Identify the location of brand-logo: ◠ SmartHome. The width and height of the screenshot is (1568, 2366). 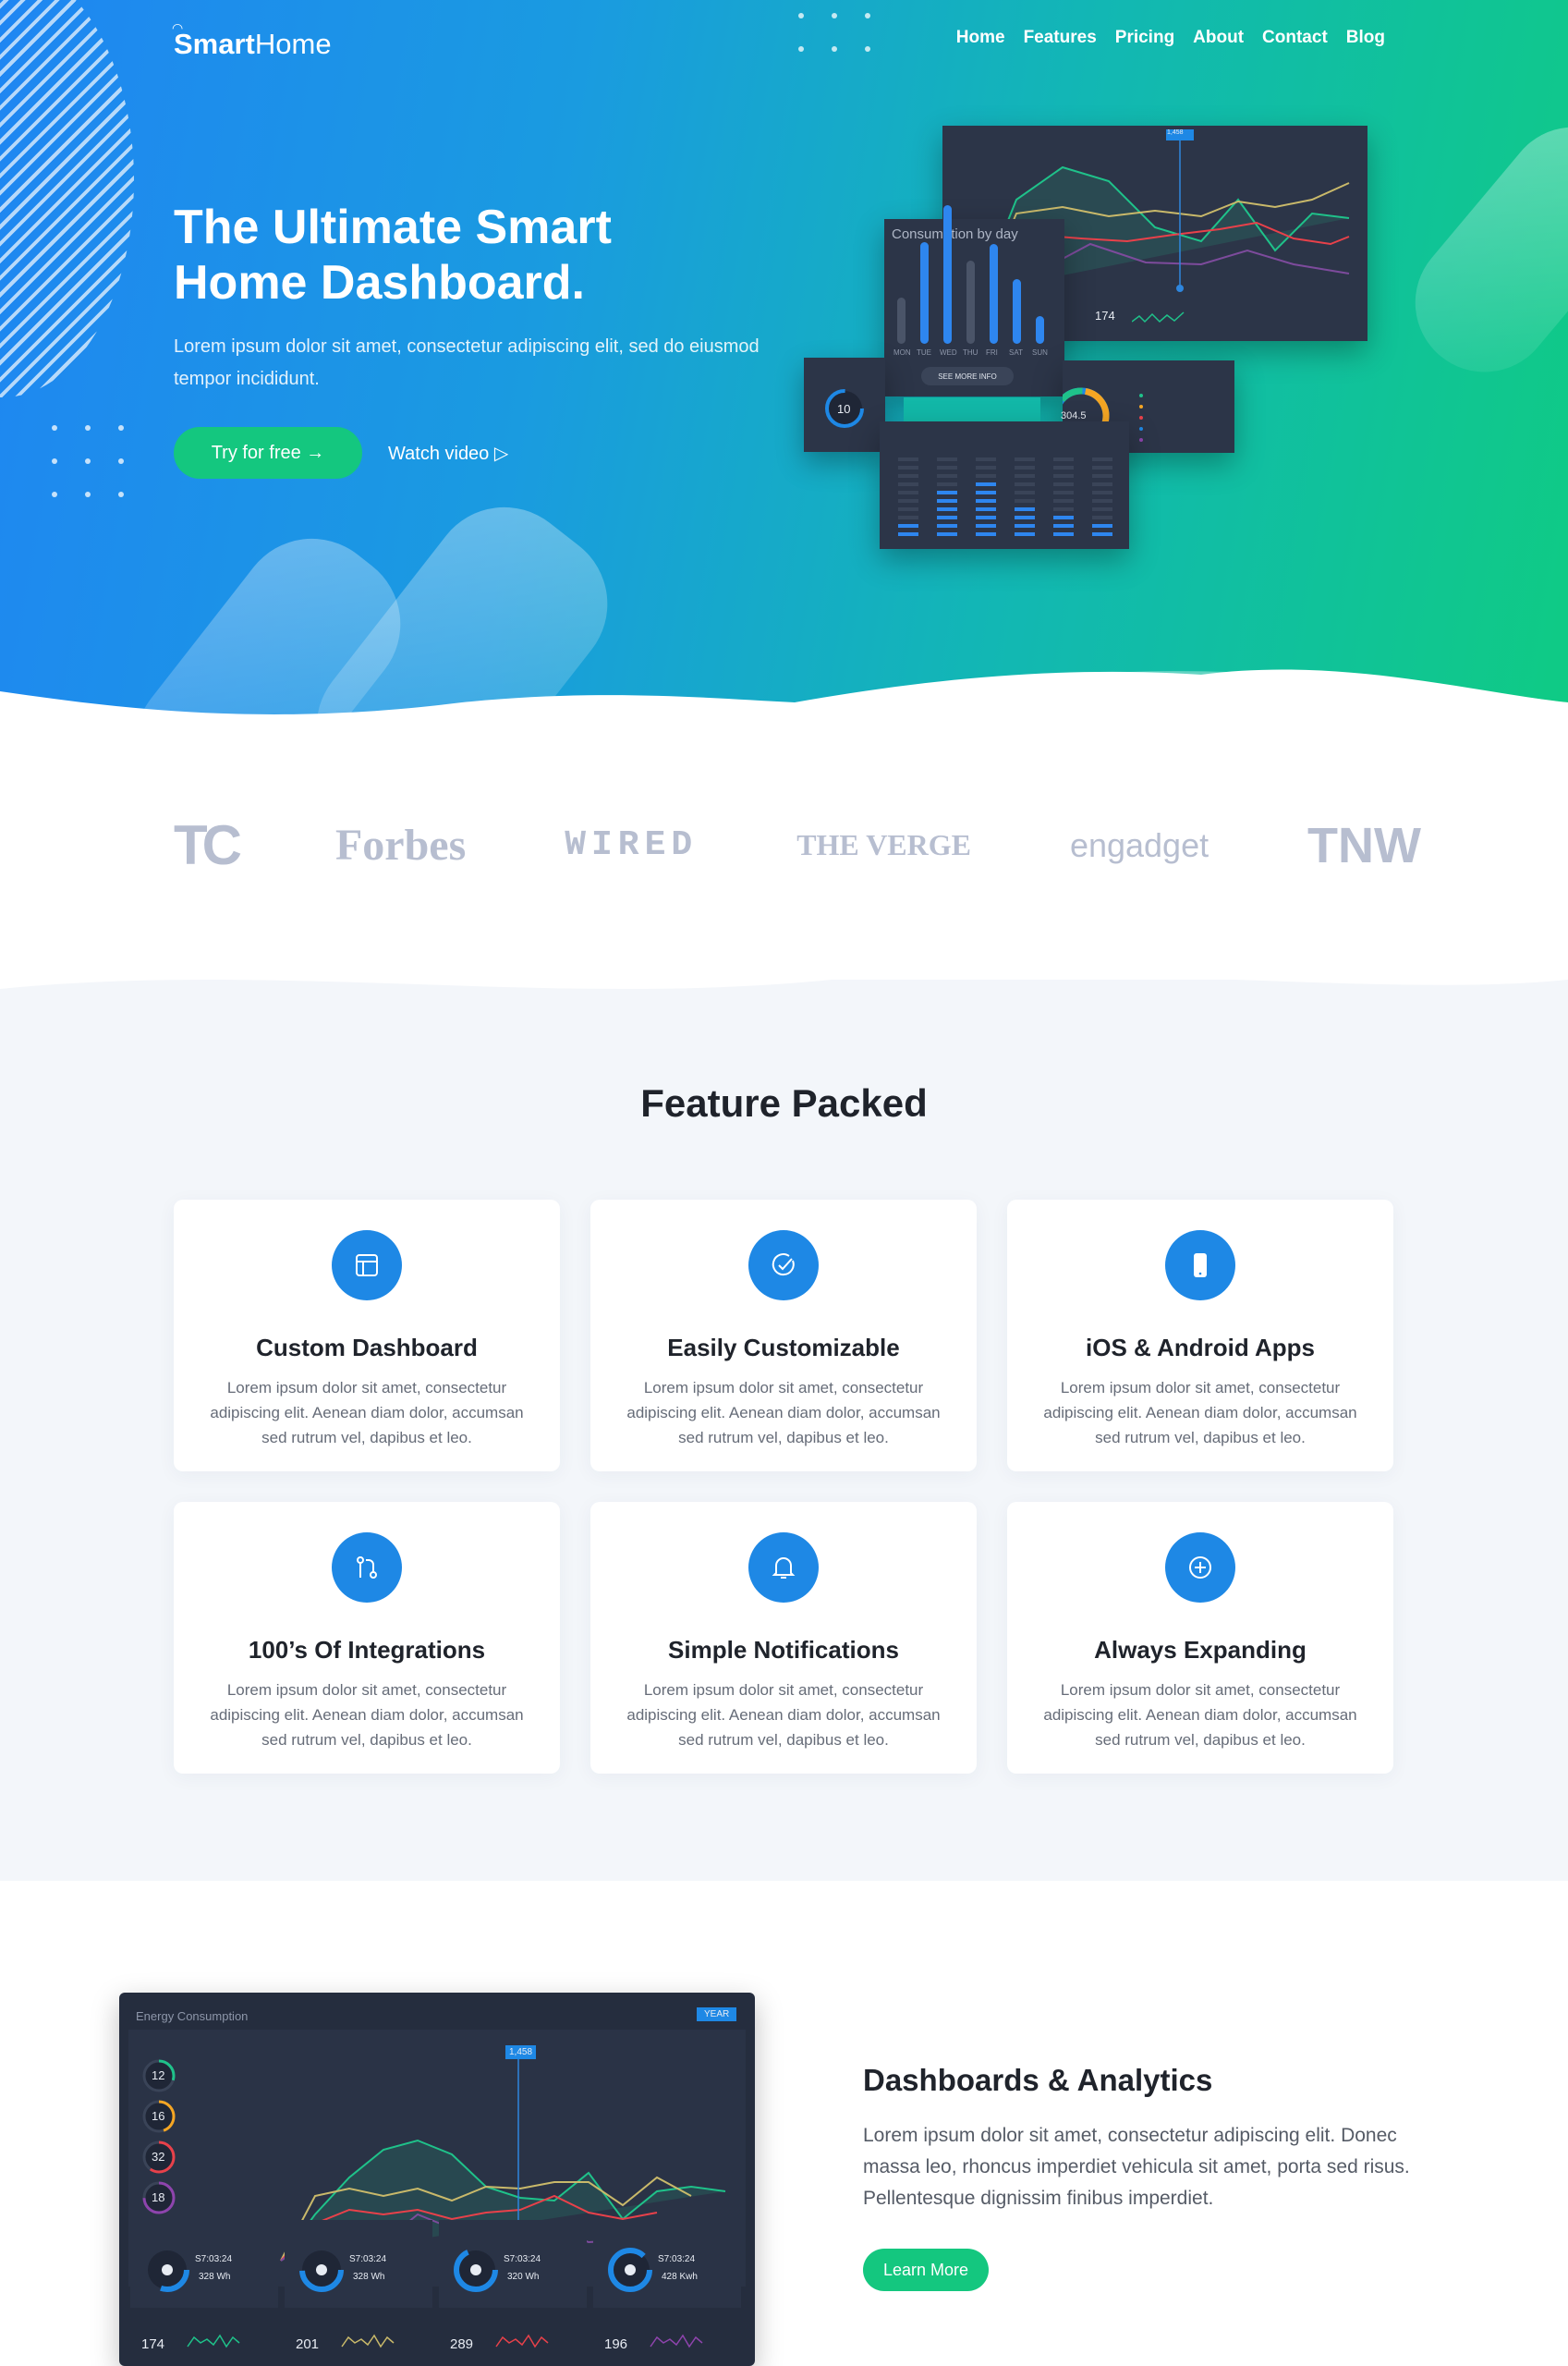
(252, 41).